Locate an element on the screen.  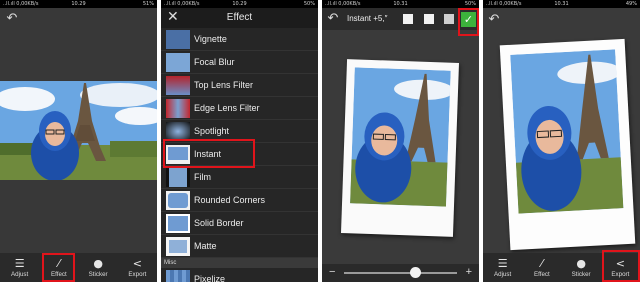
effect-item: Rounded Corners is located at coordinates (239, 200).